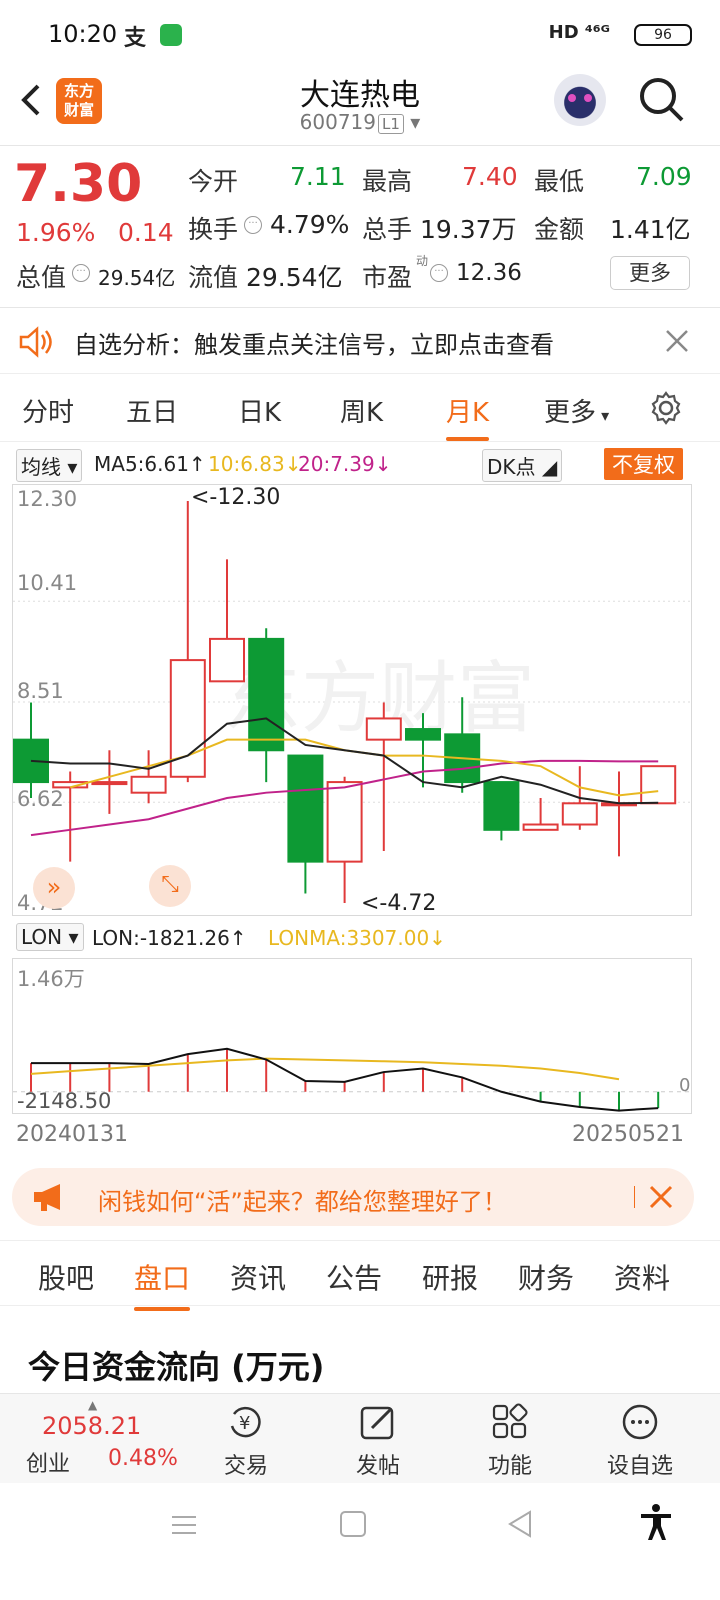  Describe the element at coordinates (54, 888) in the screenshot. I see `expand-right-icon: »` at that location.